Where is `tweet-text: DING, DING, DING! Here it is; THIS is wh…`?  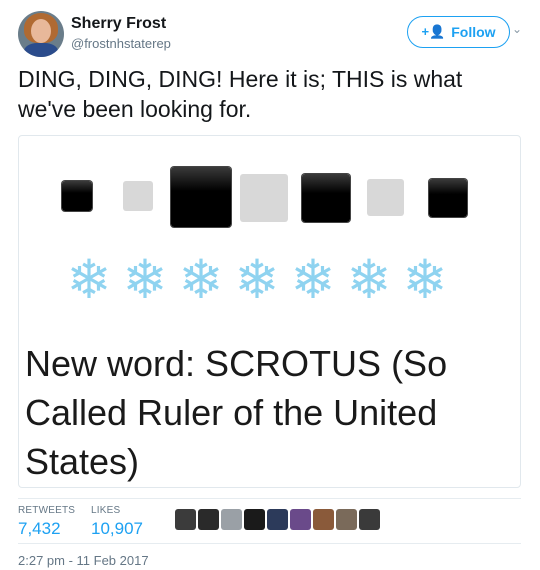
tweet-text: DING, DING, DING! Here it is; THIS is wh… is located at coordinates (240, 94).